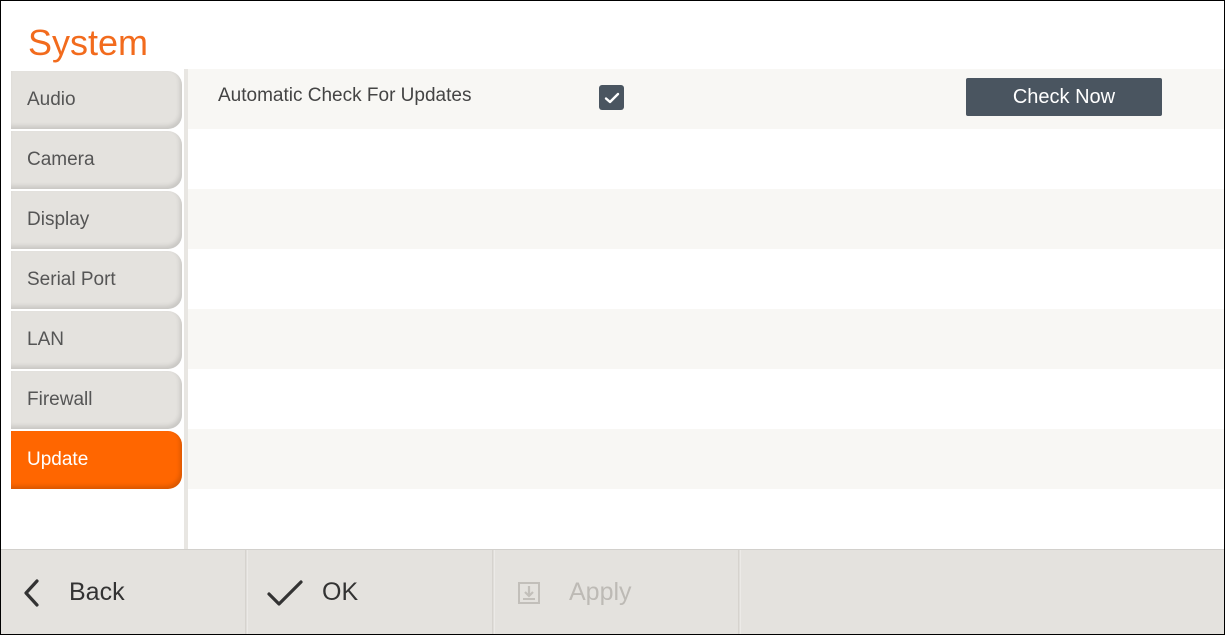 The height and width of the screenshot is (635, 1225). What do you see at coordinates (529, 592) in the screenshot?
I see `apply-download-icon` at bounding box center [529, 592].